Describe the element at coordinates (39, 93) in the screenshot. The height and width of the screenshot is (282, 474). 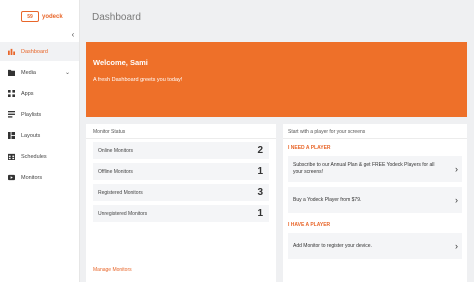
I see `sidebar-item-apps: Apps` at that location.